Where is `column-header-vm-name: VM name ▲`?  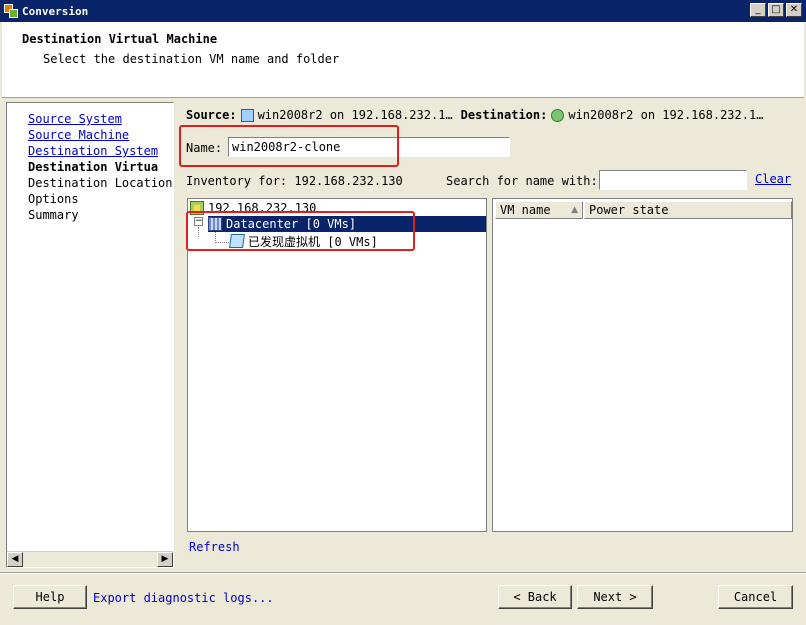
column-header-vm-name: VM name ▲ is located at coordinates (539, 210).